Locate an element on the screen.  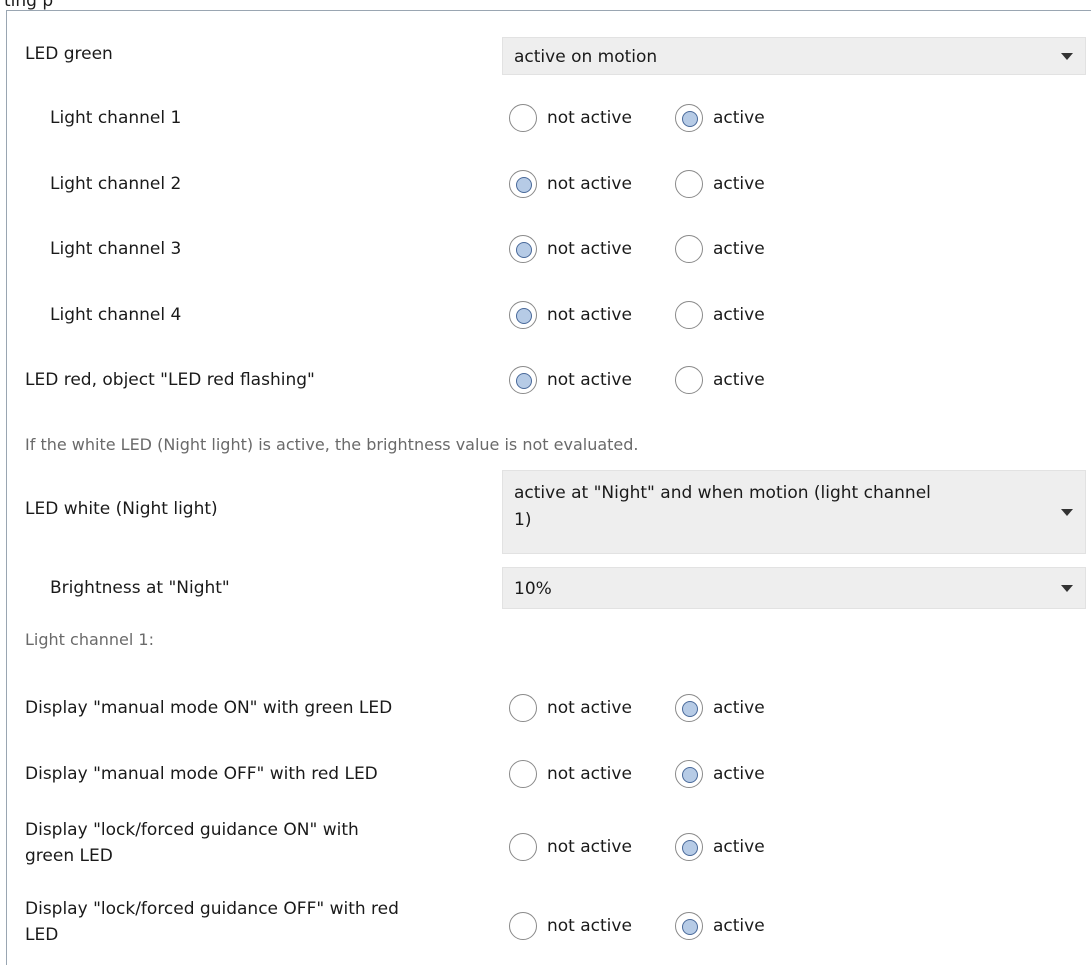
channel-label: Light channel 1 is located at coordinates (116, 118).